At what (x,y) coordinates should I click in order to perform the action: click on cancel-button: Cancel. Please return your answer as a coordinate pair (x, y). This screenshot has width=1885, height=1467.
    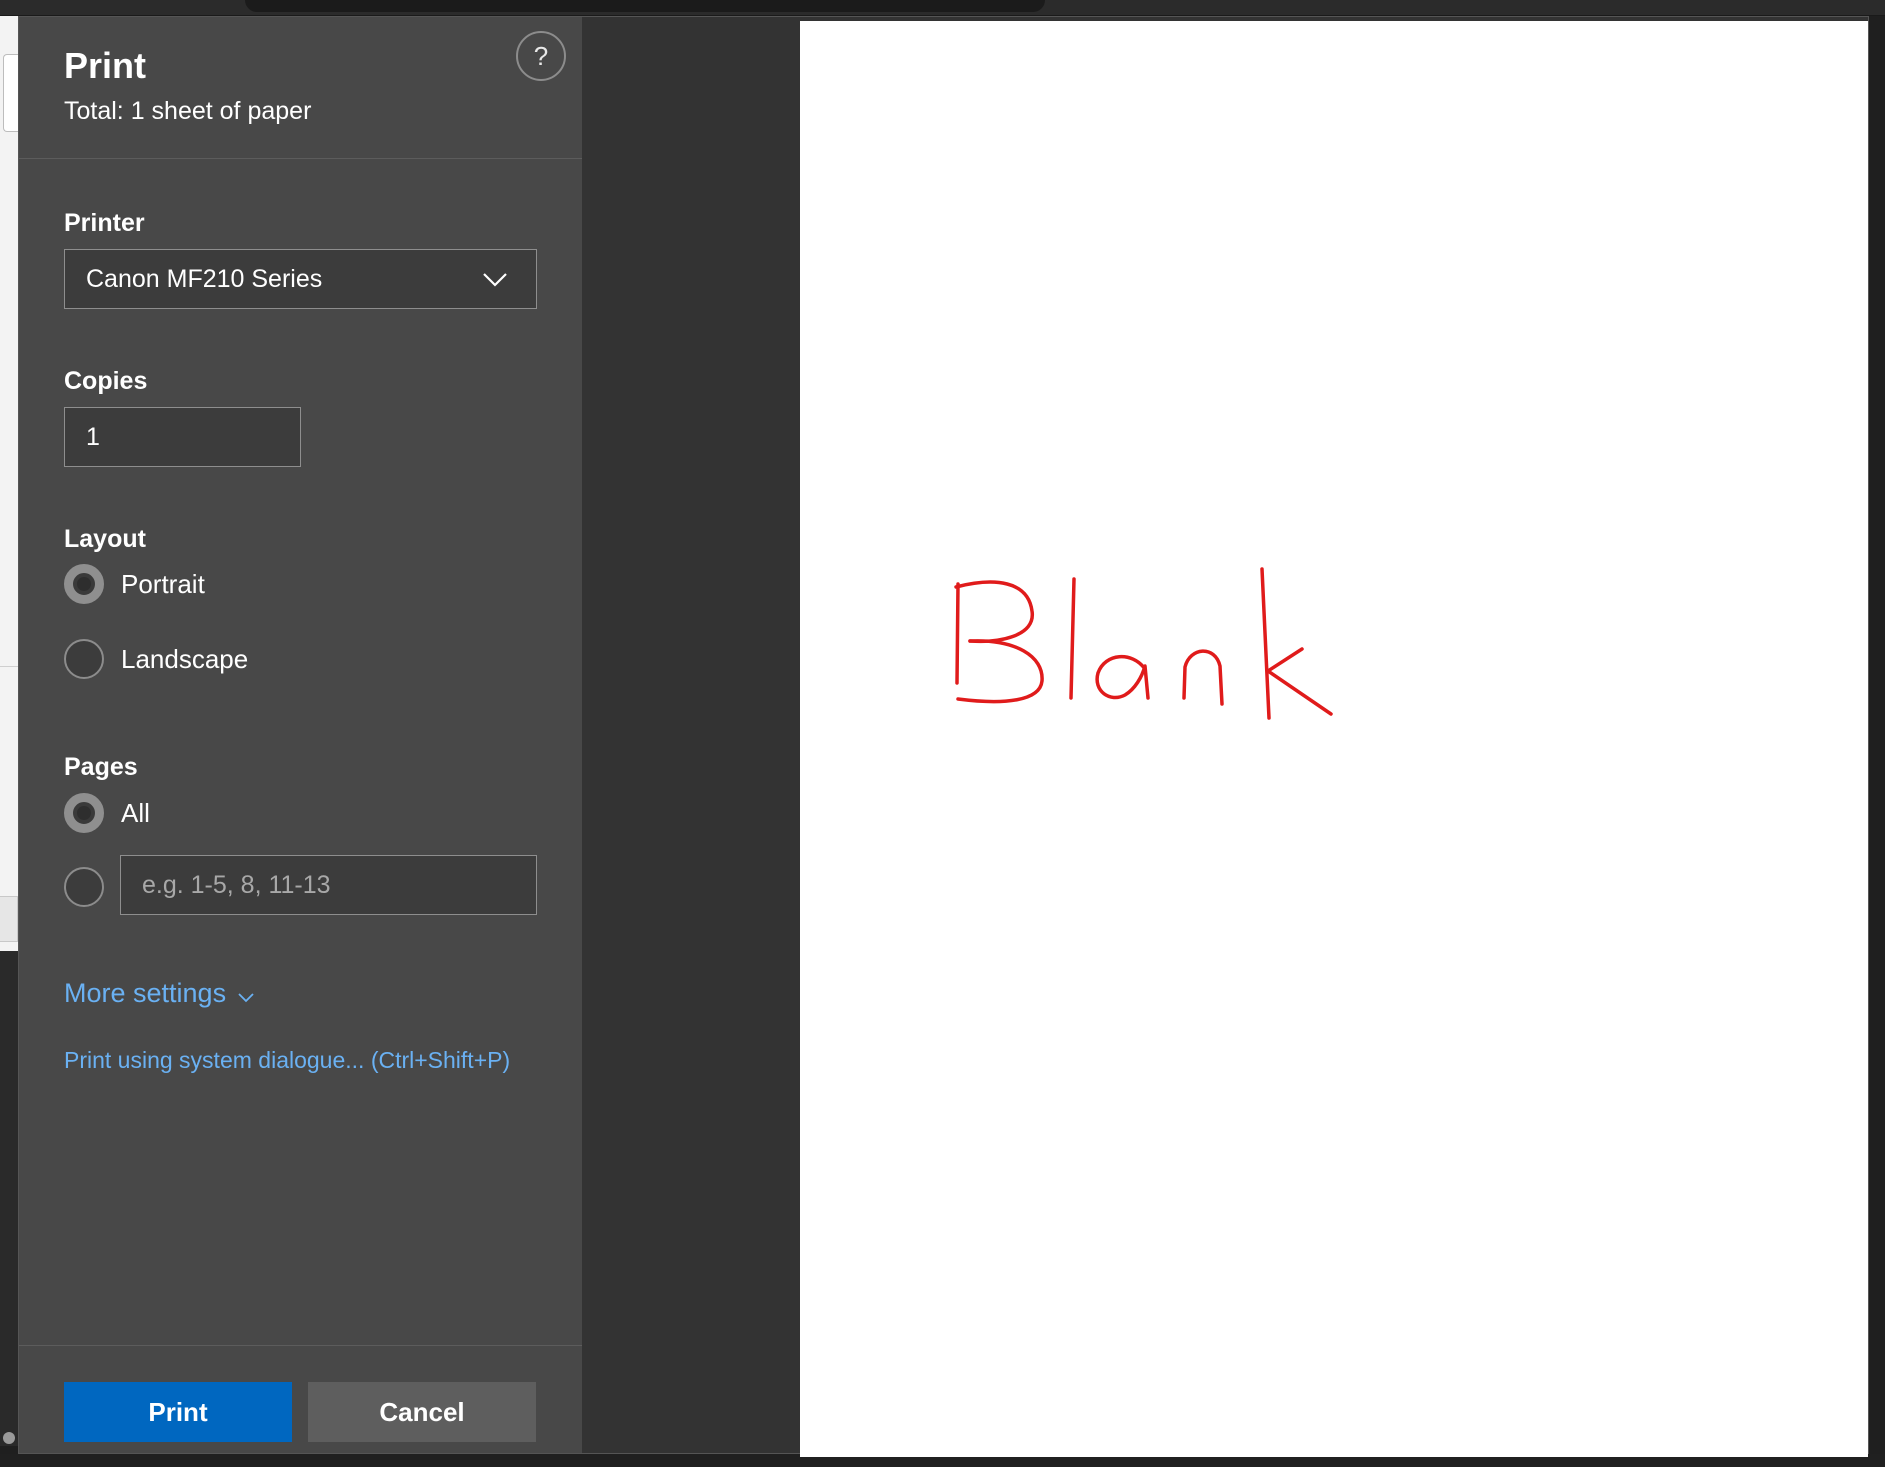
    Looking at the image, I should click on (422, 1412).